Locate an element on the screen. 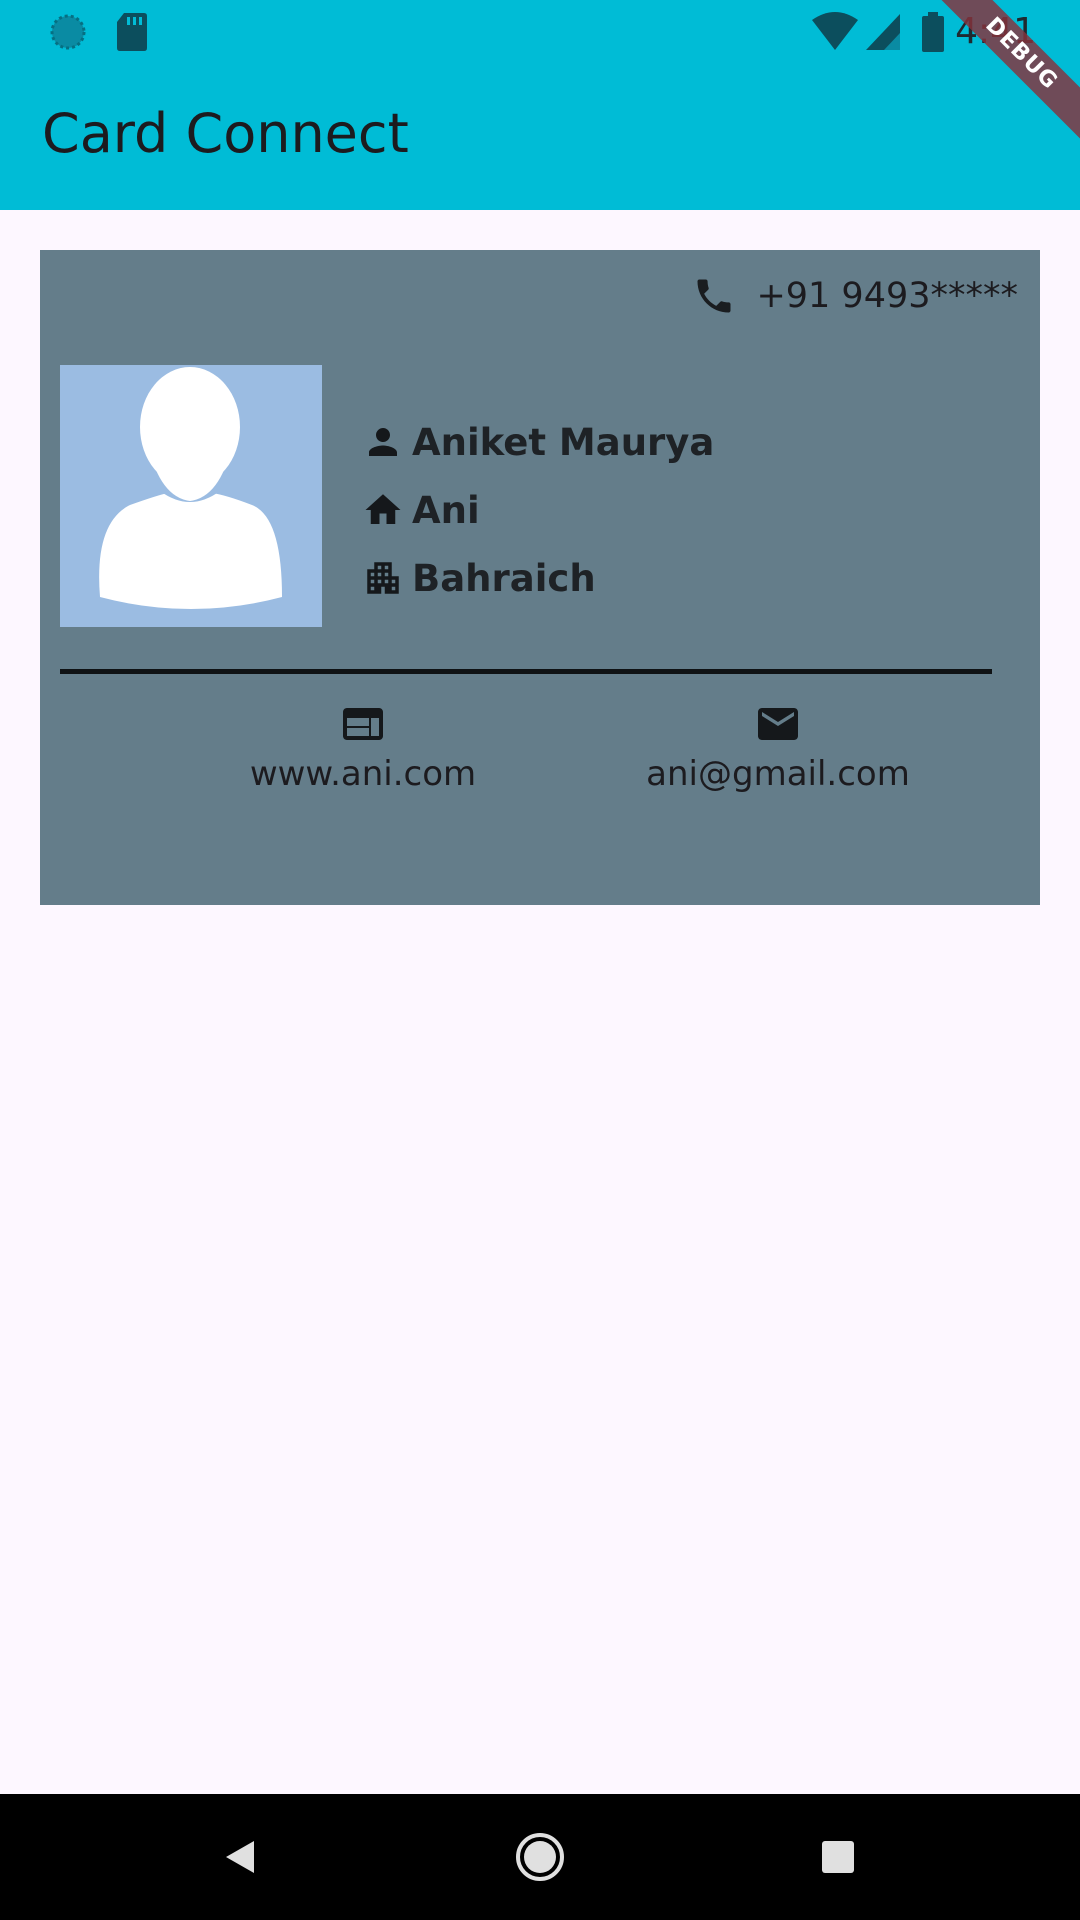 The width and height of the screenshot is (1080, 1920). info-row-city: Bahraich is located at coordinates (538, 578).